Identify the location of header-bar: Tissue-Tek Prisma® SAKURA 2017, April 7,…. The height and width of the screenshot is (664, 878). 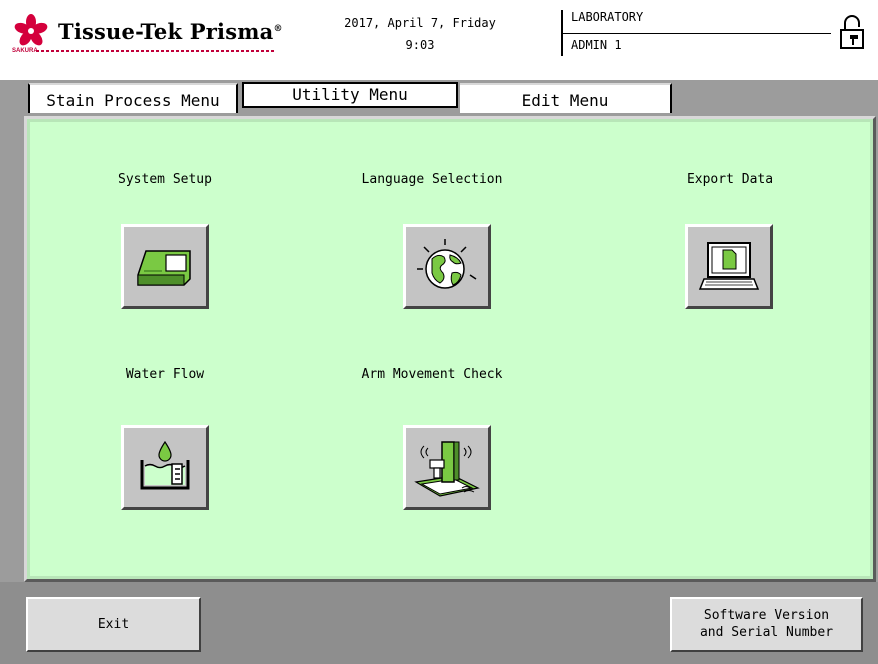
(439, 40).